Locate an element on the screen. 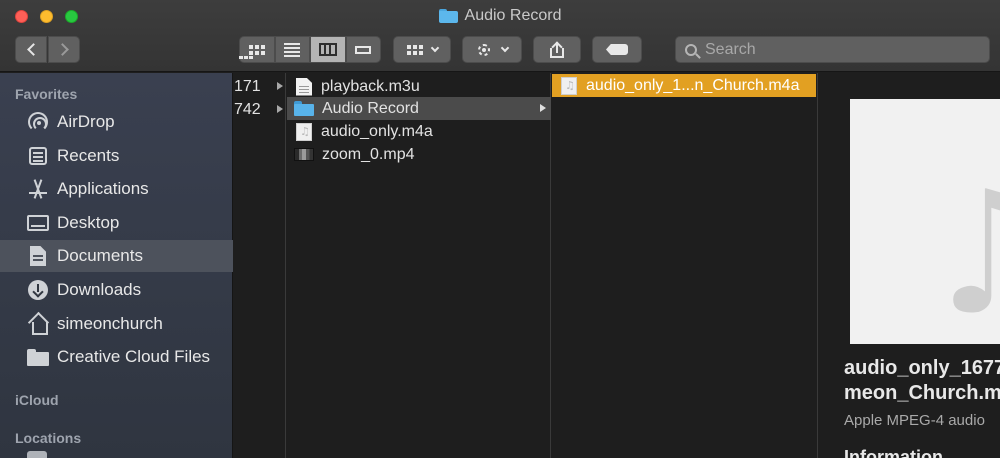 The height and width of the screenshot is (458, 1000). music-note-icon: ♫ is located at coordinates (961, 249).